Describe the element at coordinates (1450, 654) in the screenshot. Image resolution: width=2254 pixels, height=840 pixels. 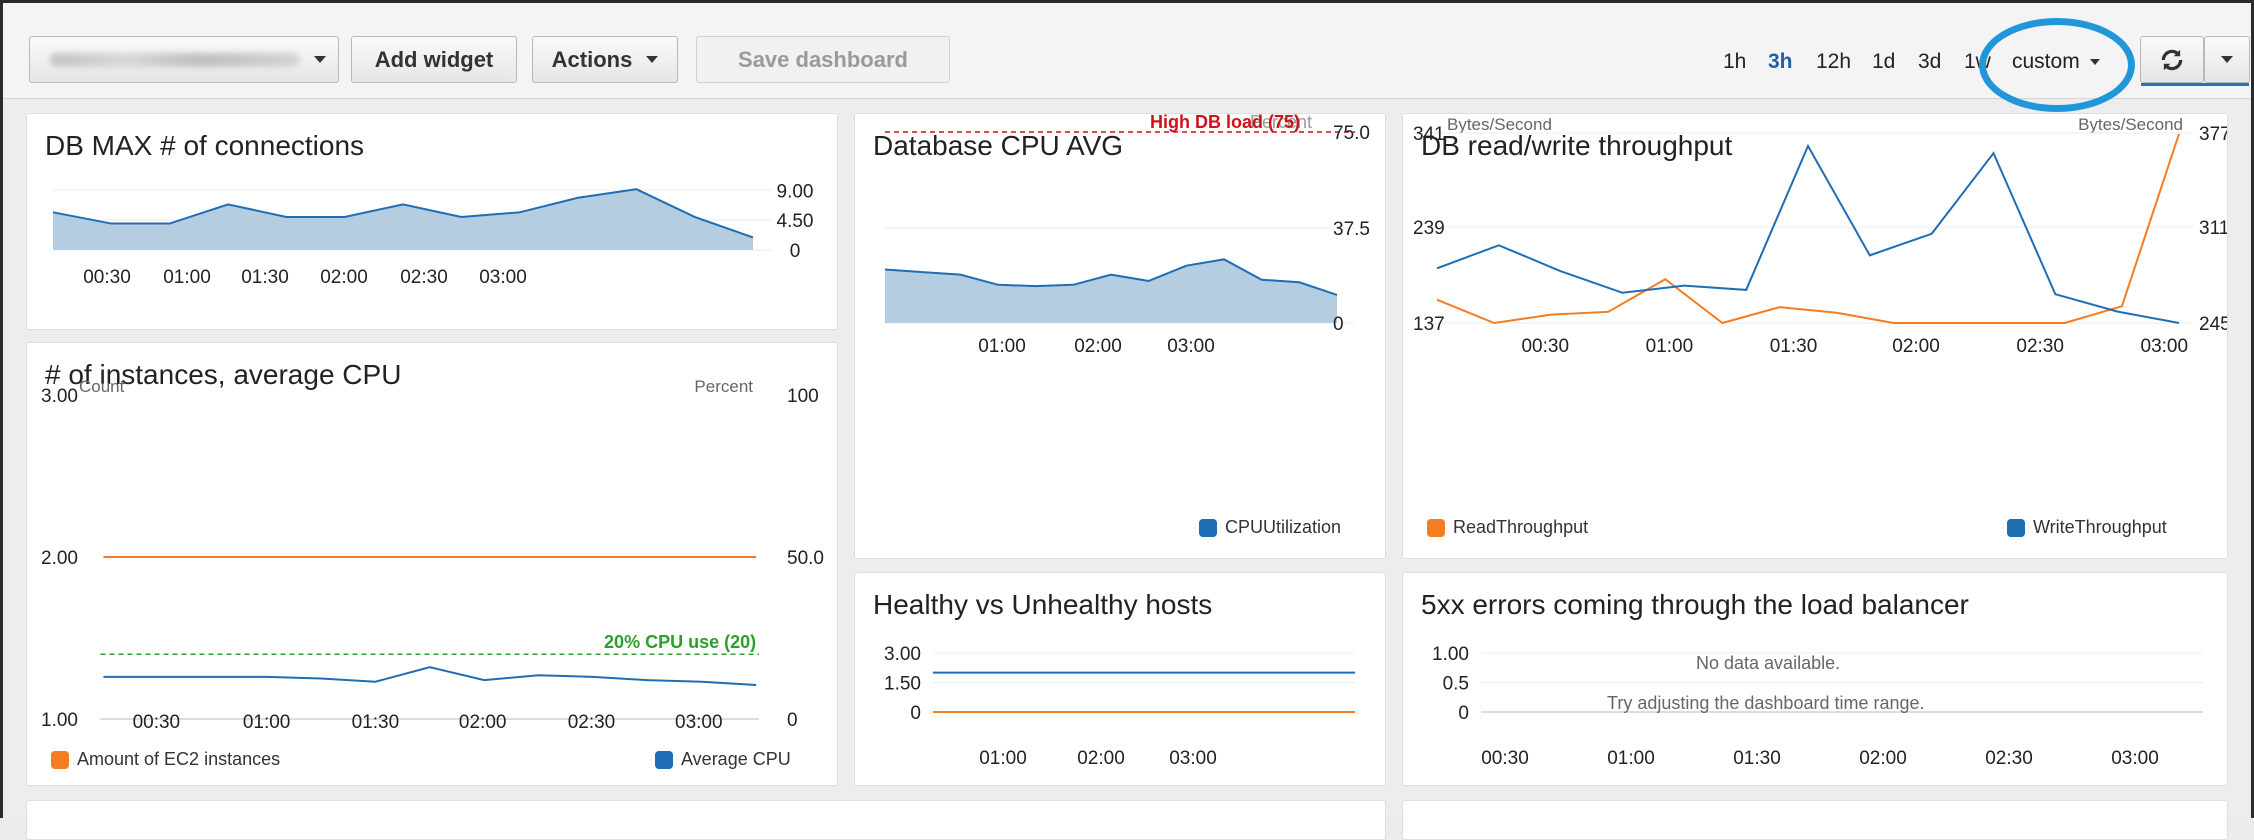
I see `y-tick-label: 1.00` at that location.